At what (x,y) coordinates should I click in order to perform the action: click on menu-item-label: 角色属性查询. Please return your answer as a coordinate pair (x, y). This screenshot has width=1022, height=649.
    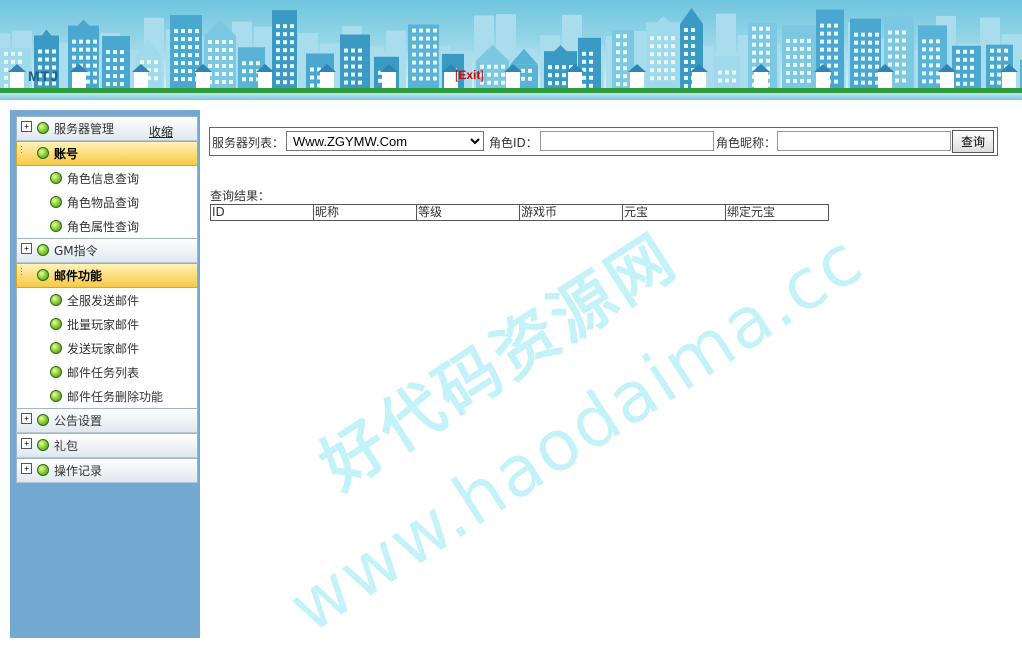
    Looking at the image, I should click on (103, 227).